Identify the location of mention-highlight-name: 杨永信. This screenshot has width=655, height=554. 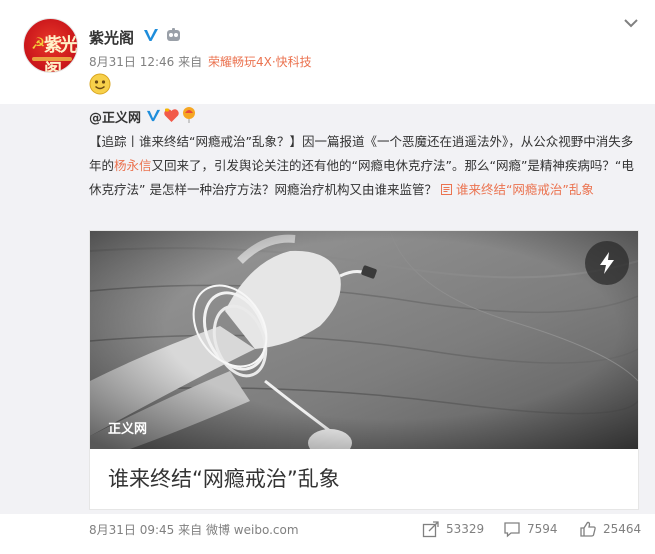
(133, 165).